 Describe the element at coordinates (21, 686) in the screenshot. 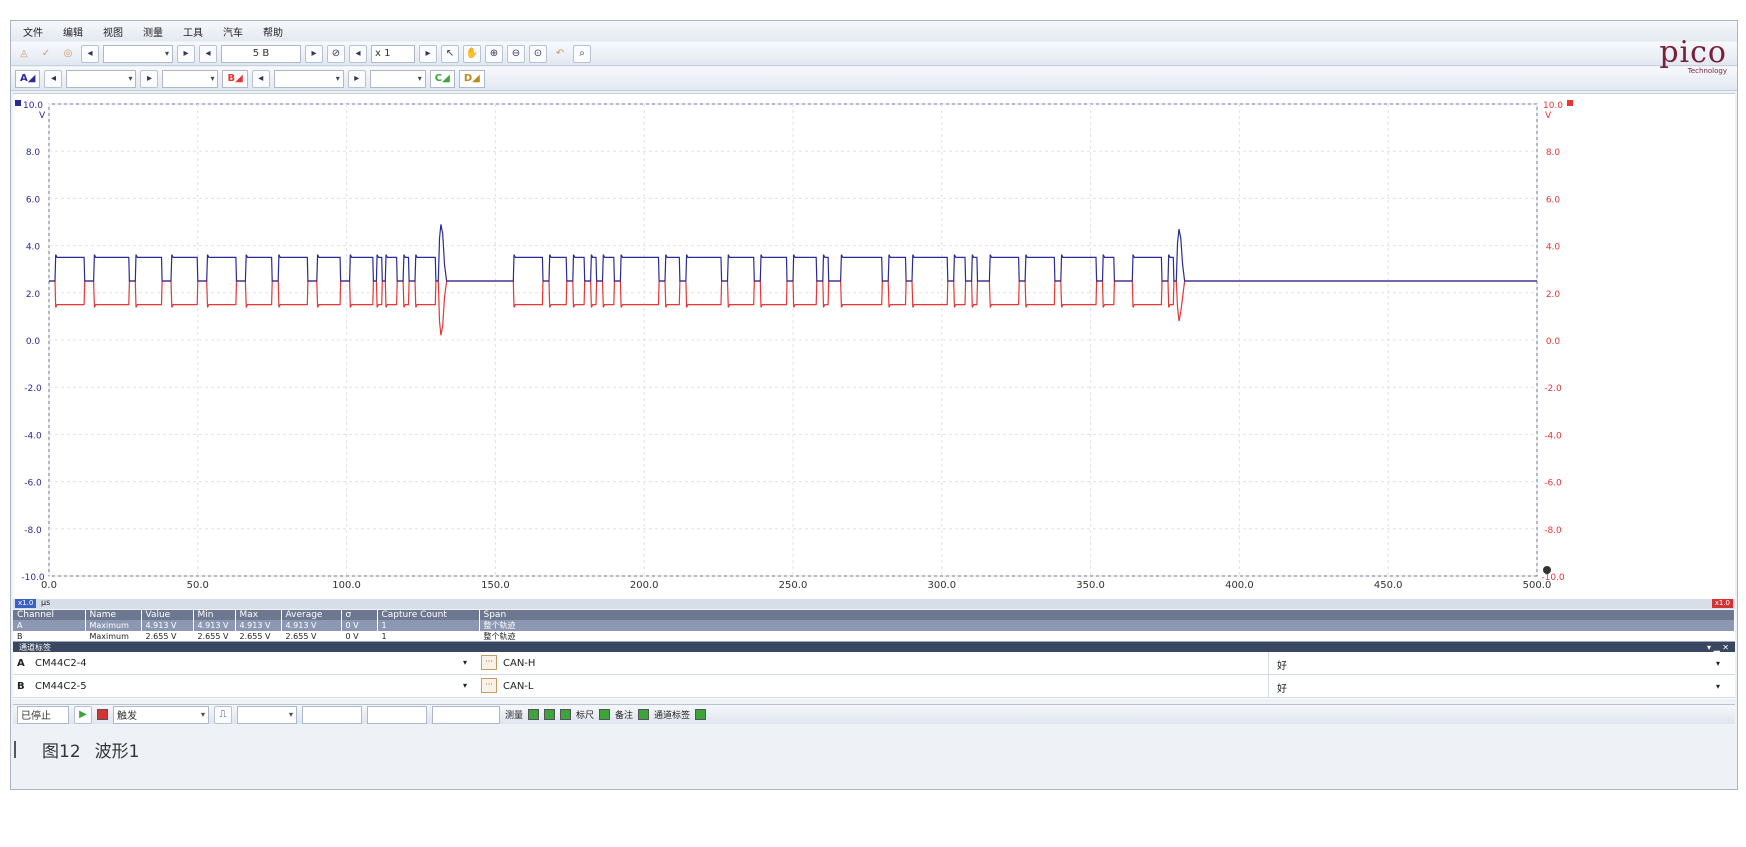

I see `channel-letter: B` at that location.